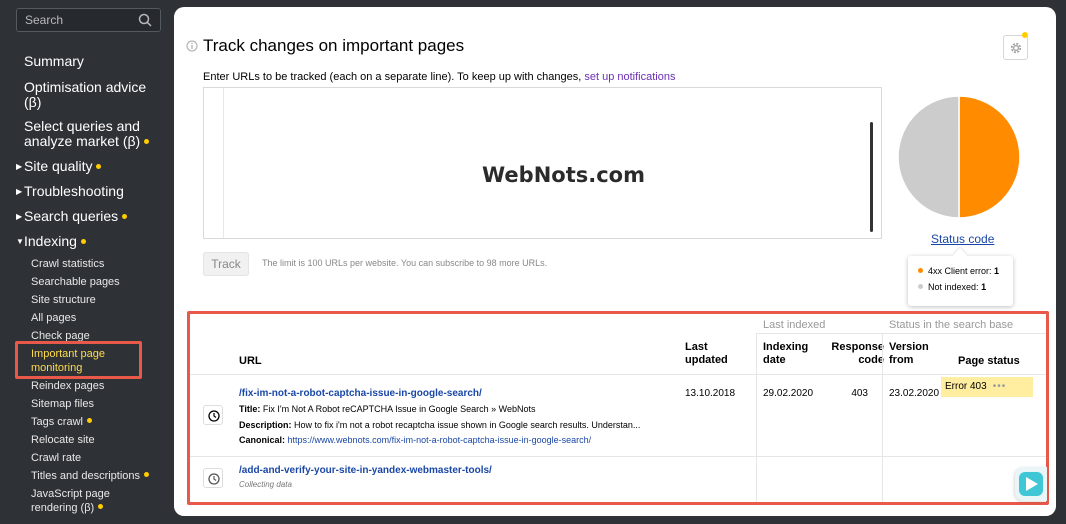  Describe the element at coordinates (214, 163) in the screenshot. I see `line-number-gutter` at that location.